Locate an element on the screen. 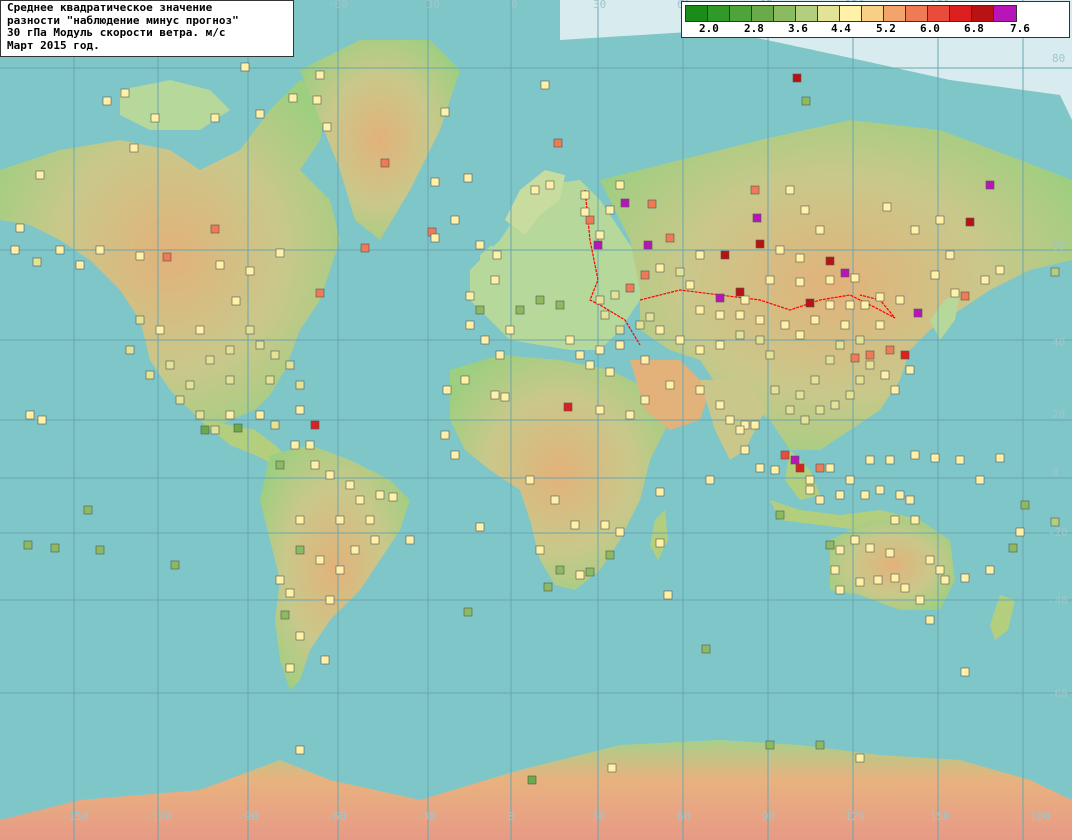 The image size is (1072, 840). title-line: Март 2015 год. is located at coordinates (53, 45).